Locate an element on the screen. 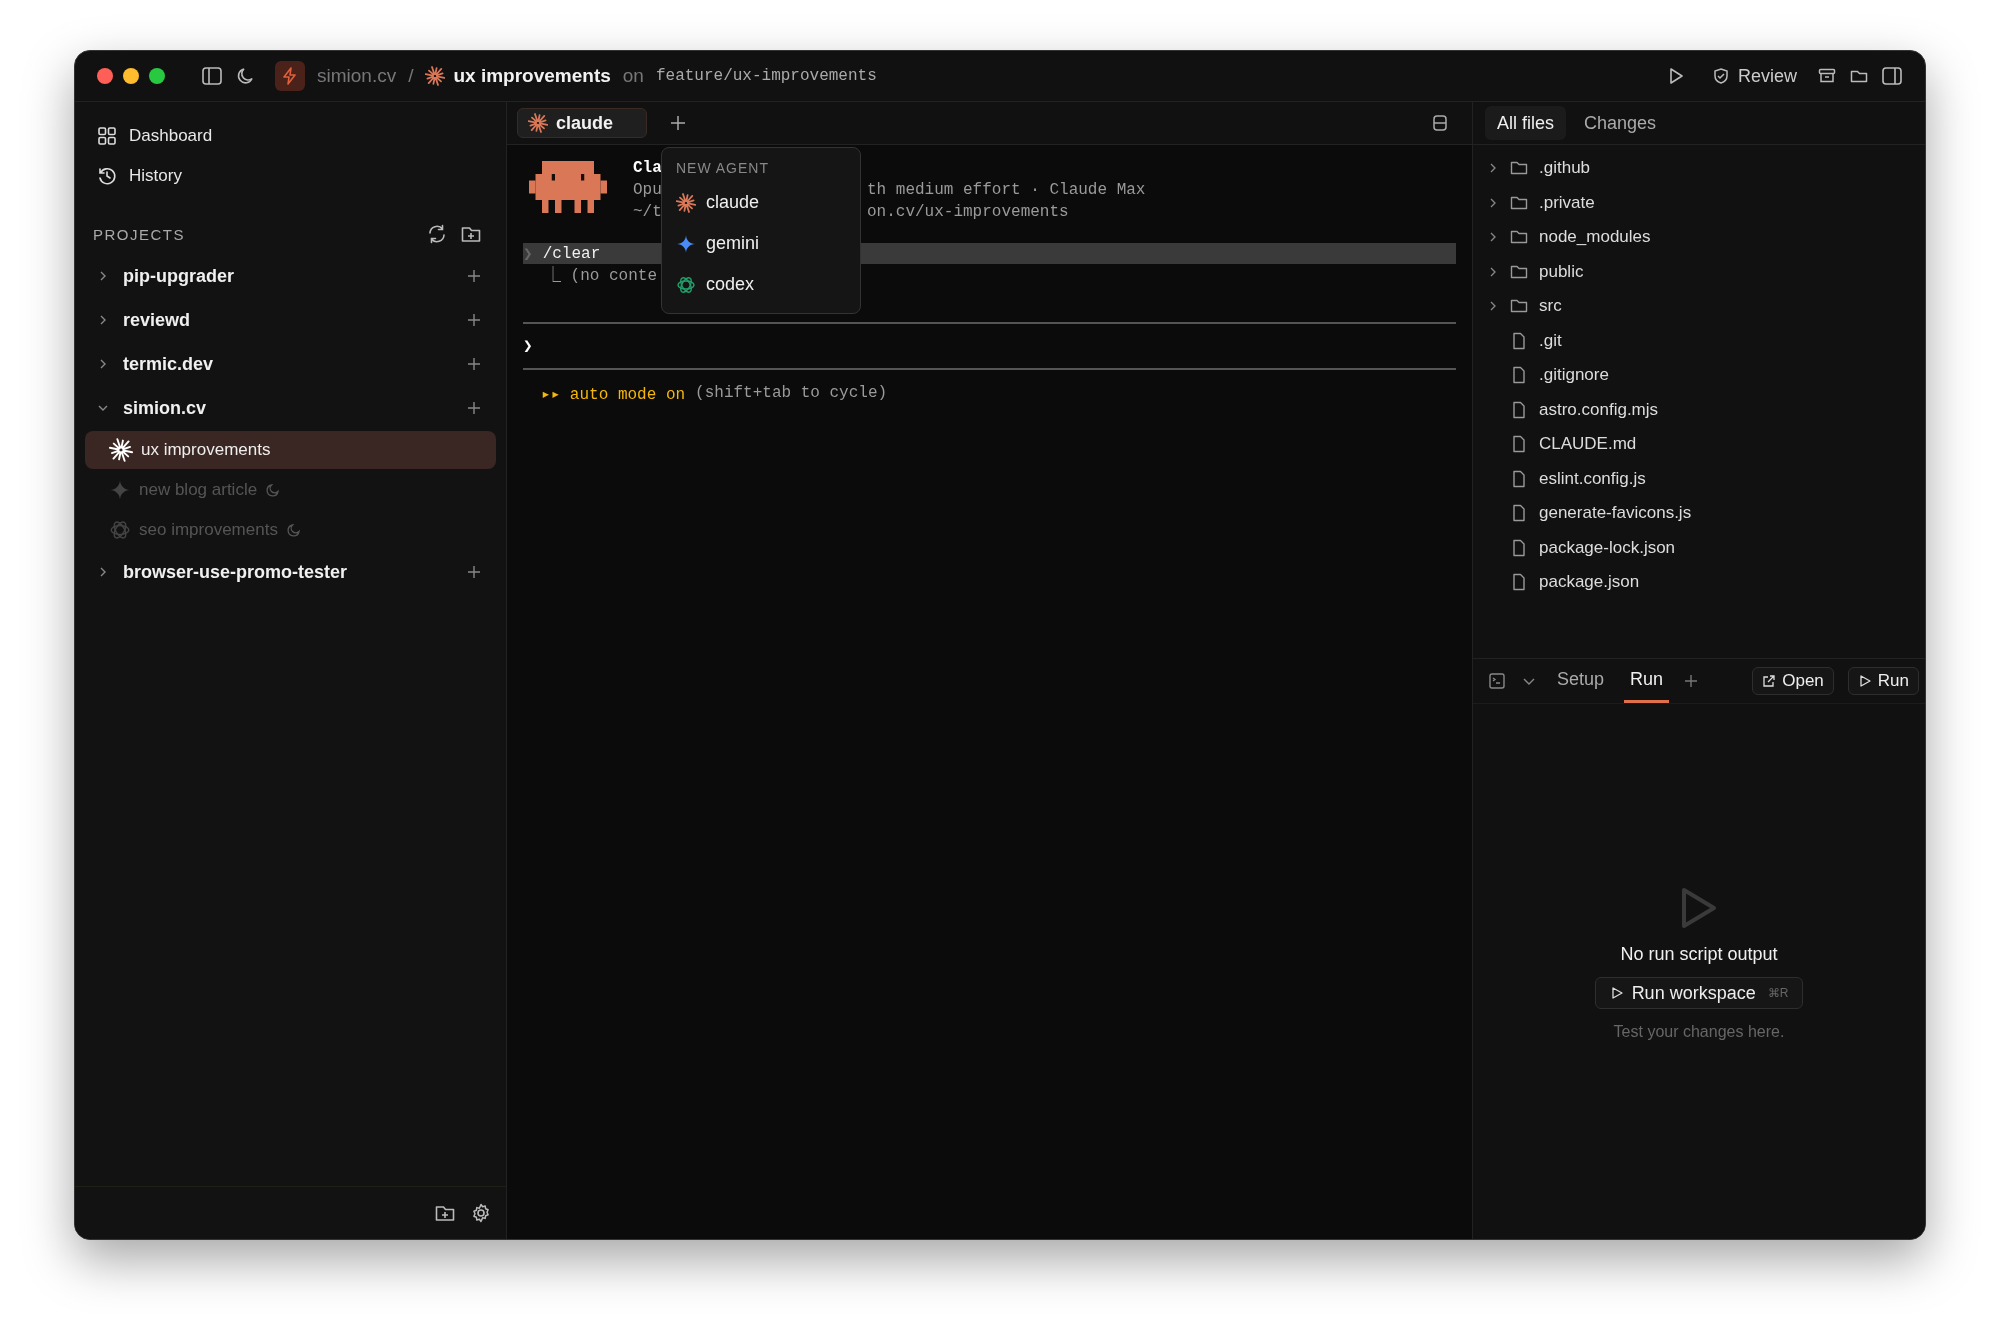 The width and height of the screenshot is (2000, 1339). panel-tab: All files is located at coordinates (1525, 123).